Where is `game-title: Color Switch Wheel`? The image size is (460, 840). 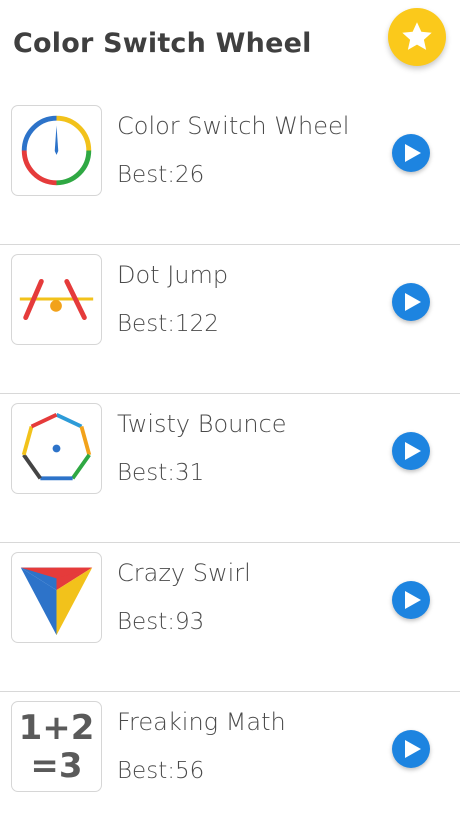 game-title: Color Switch Wheel is located at coordinates (233, 126).